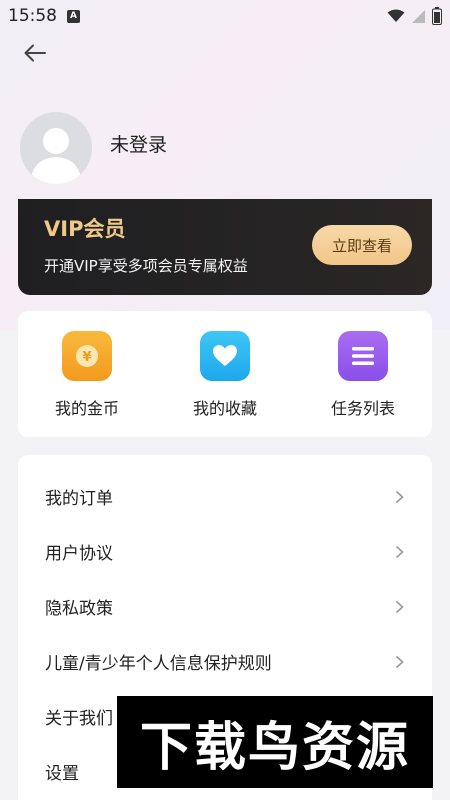 Image resolution: width=450 pixels, height=800 pixels. What do you see at coordinates (418, 16) in the screenshot?
I see `signal-icon` at bounding box center [418, 16].